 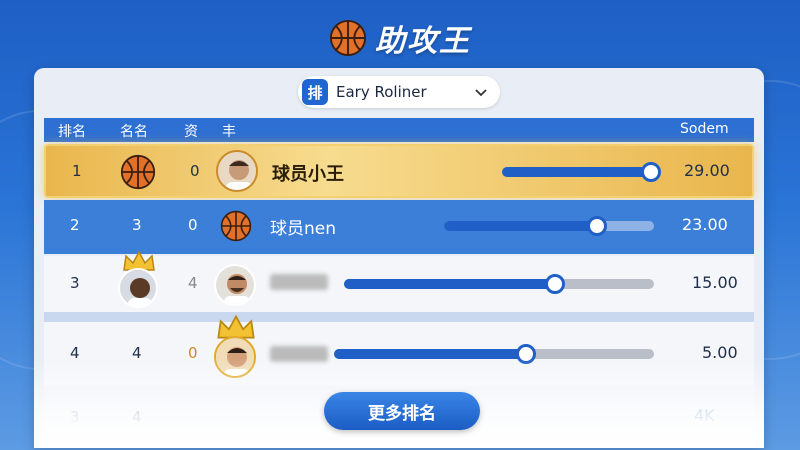 What do you see at coordinates (704, 415) in the screenshot?
I see `score-cell: 4K` at bounding box center [704, 415].